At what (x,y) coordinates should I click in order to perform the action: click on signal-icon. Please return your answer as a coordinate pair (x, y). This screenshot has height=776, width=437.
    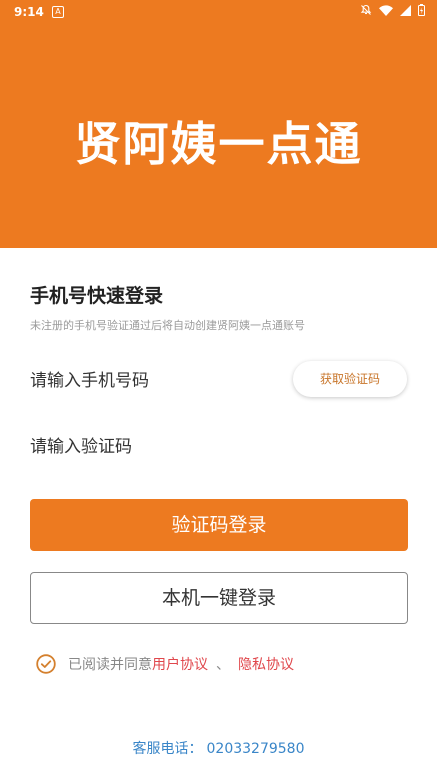
    Looking at the image, I should click on (405, 10).